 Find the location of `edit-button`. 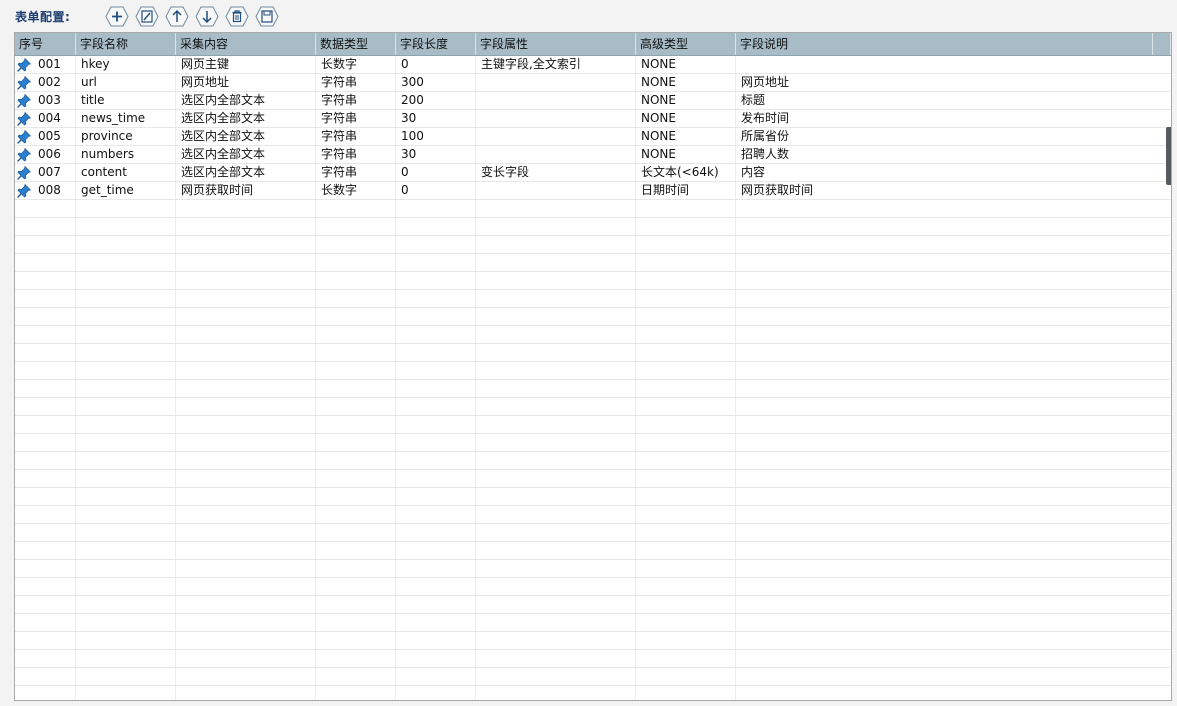

edit-button is located at coordinates (147, 16).